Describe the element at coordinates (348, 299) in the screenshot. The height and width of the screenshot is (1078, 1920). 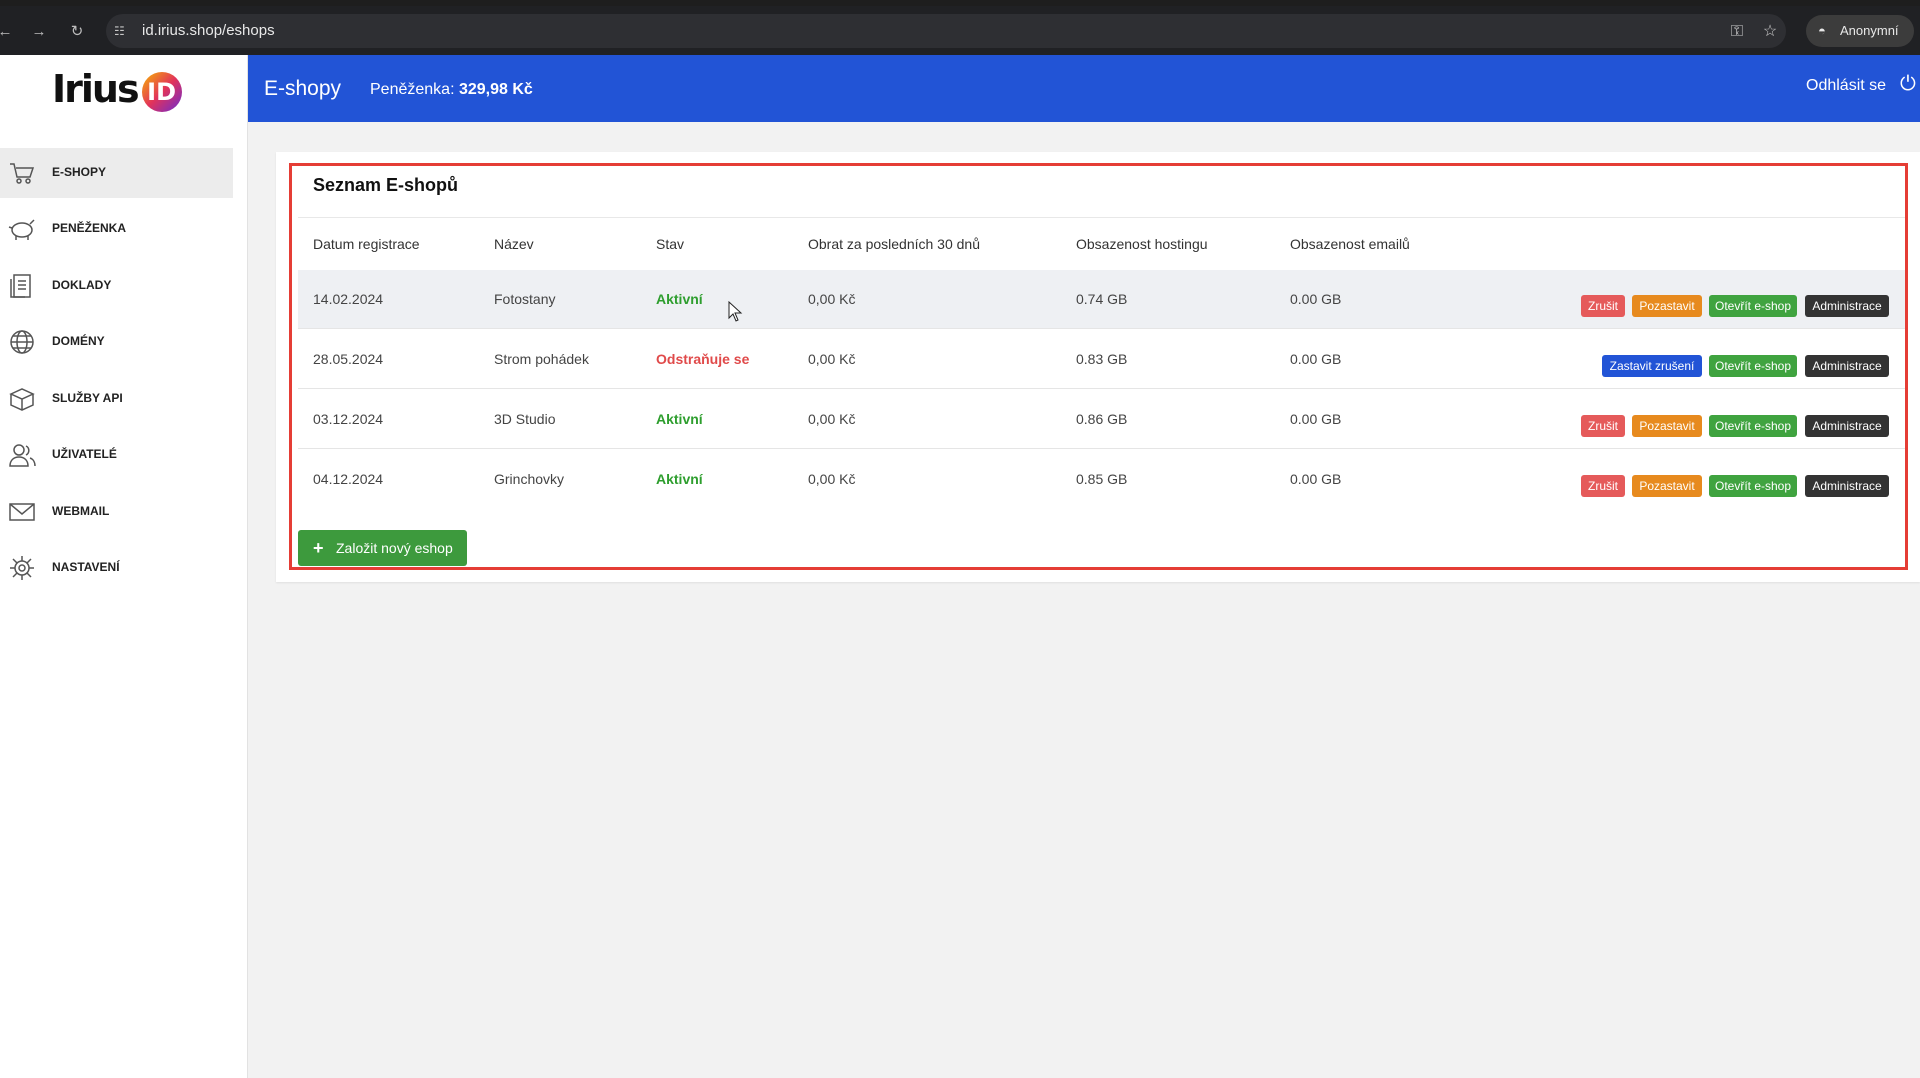
I see `cell-date: 14.02.2024` at that location.